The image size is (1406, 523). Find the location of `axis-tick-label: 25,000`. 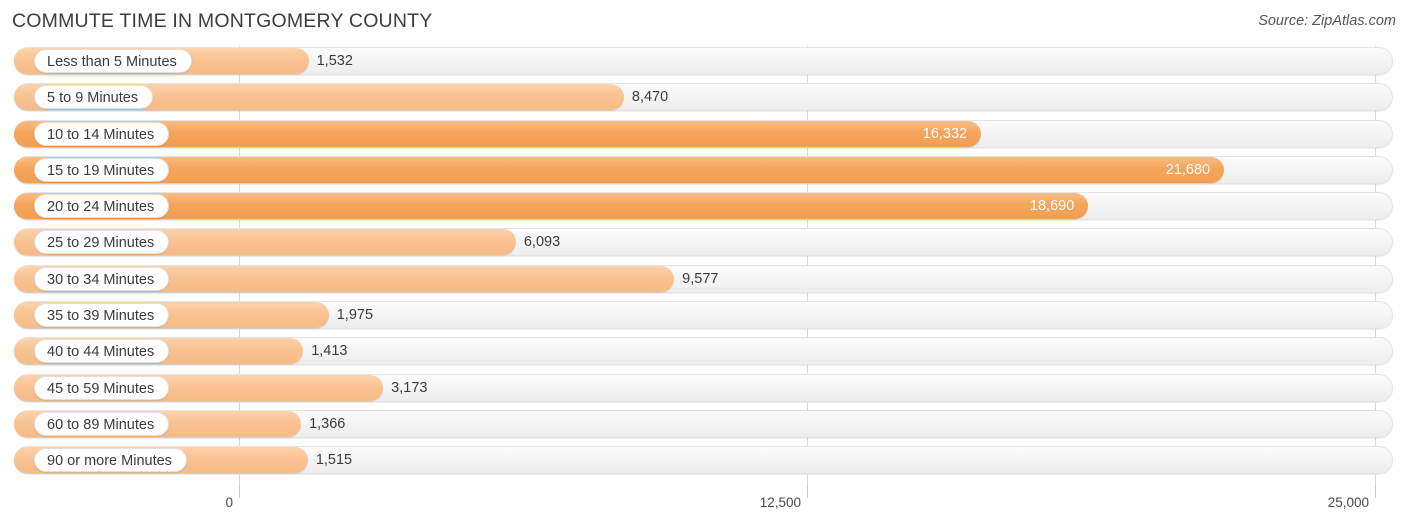

axis-tick-label: 25,000 is located at coordinates (1348, 502).